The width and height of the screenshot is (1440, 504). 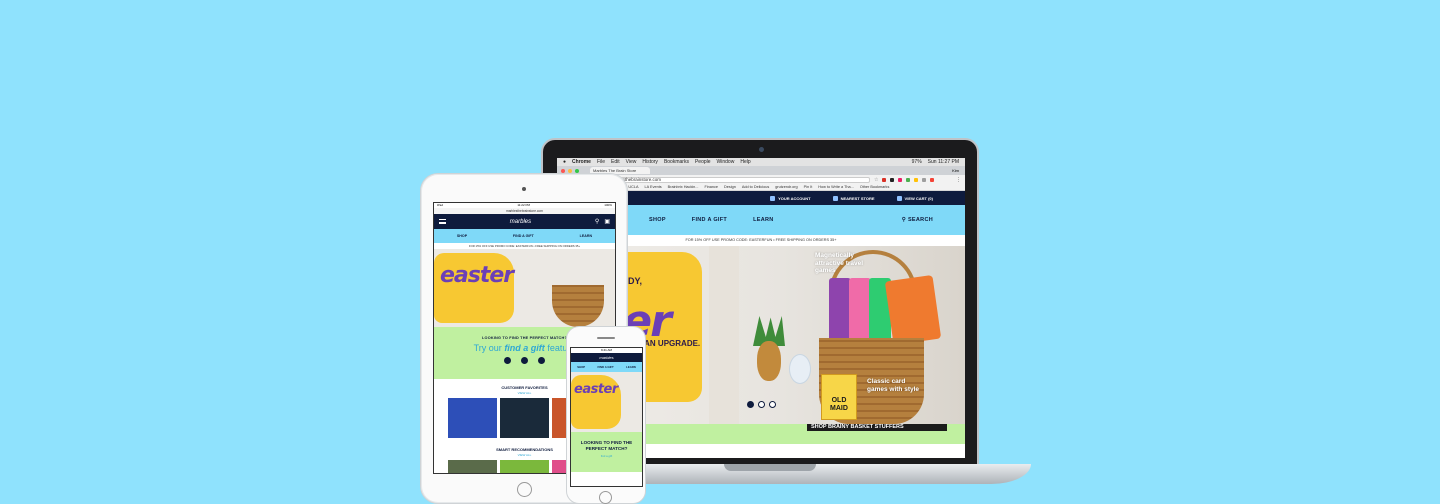 I want to click on menubar-clock: Sun 11:27 PM, so click(x=943, y=162).